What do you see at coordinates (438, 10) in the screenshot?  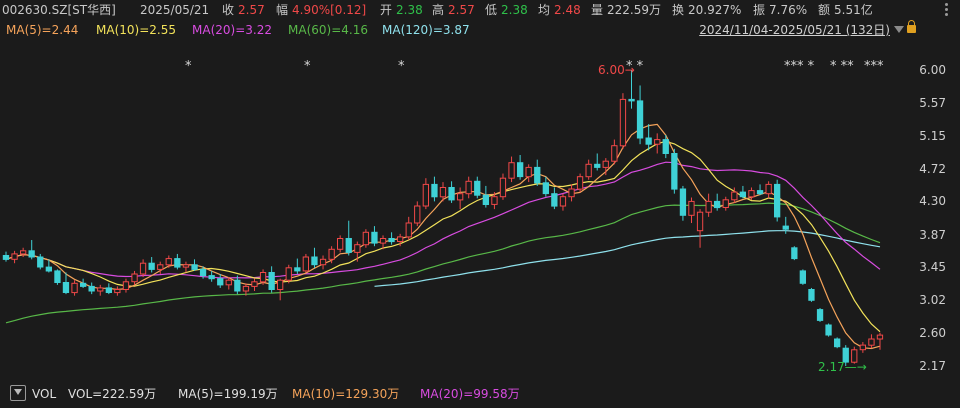 I see `high-label: 高` at bounding box center [438, 10].